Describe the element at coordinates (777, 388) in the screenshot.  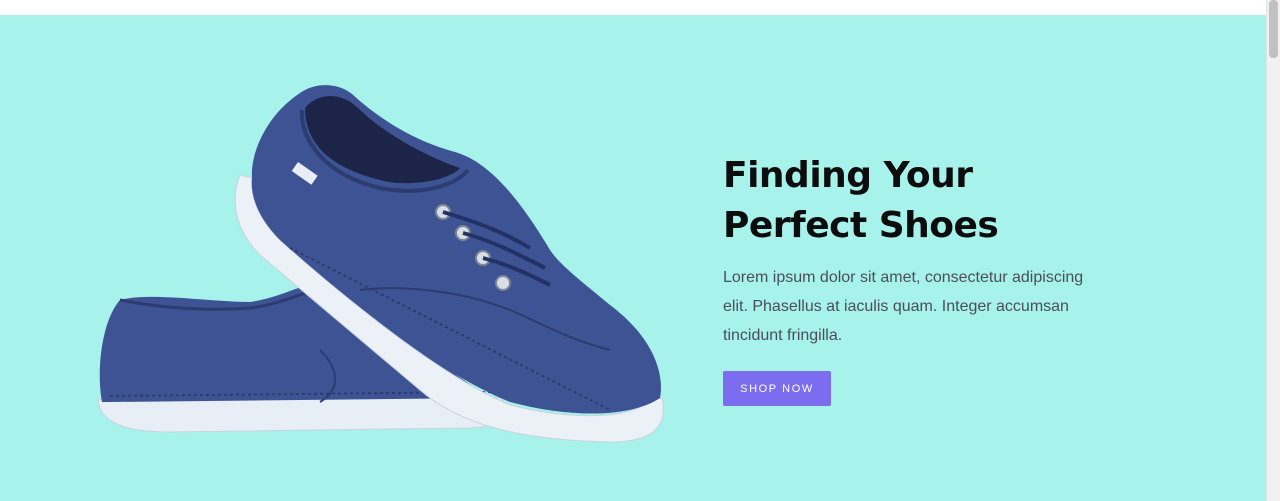
I see `shop-now-button: SHOP NOW` at that location.